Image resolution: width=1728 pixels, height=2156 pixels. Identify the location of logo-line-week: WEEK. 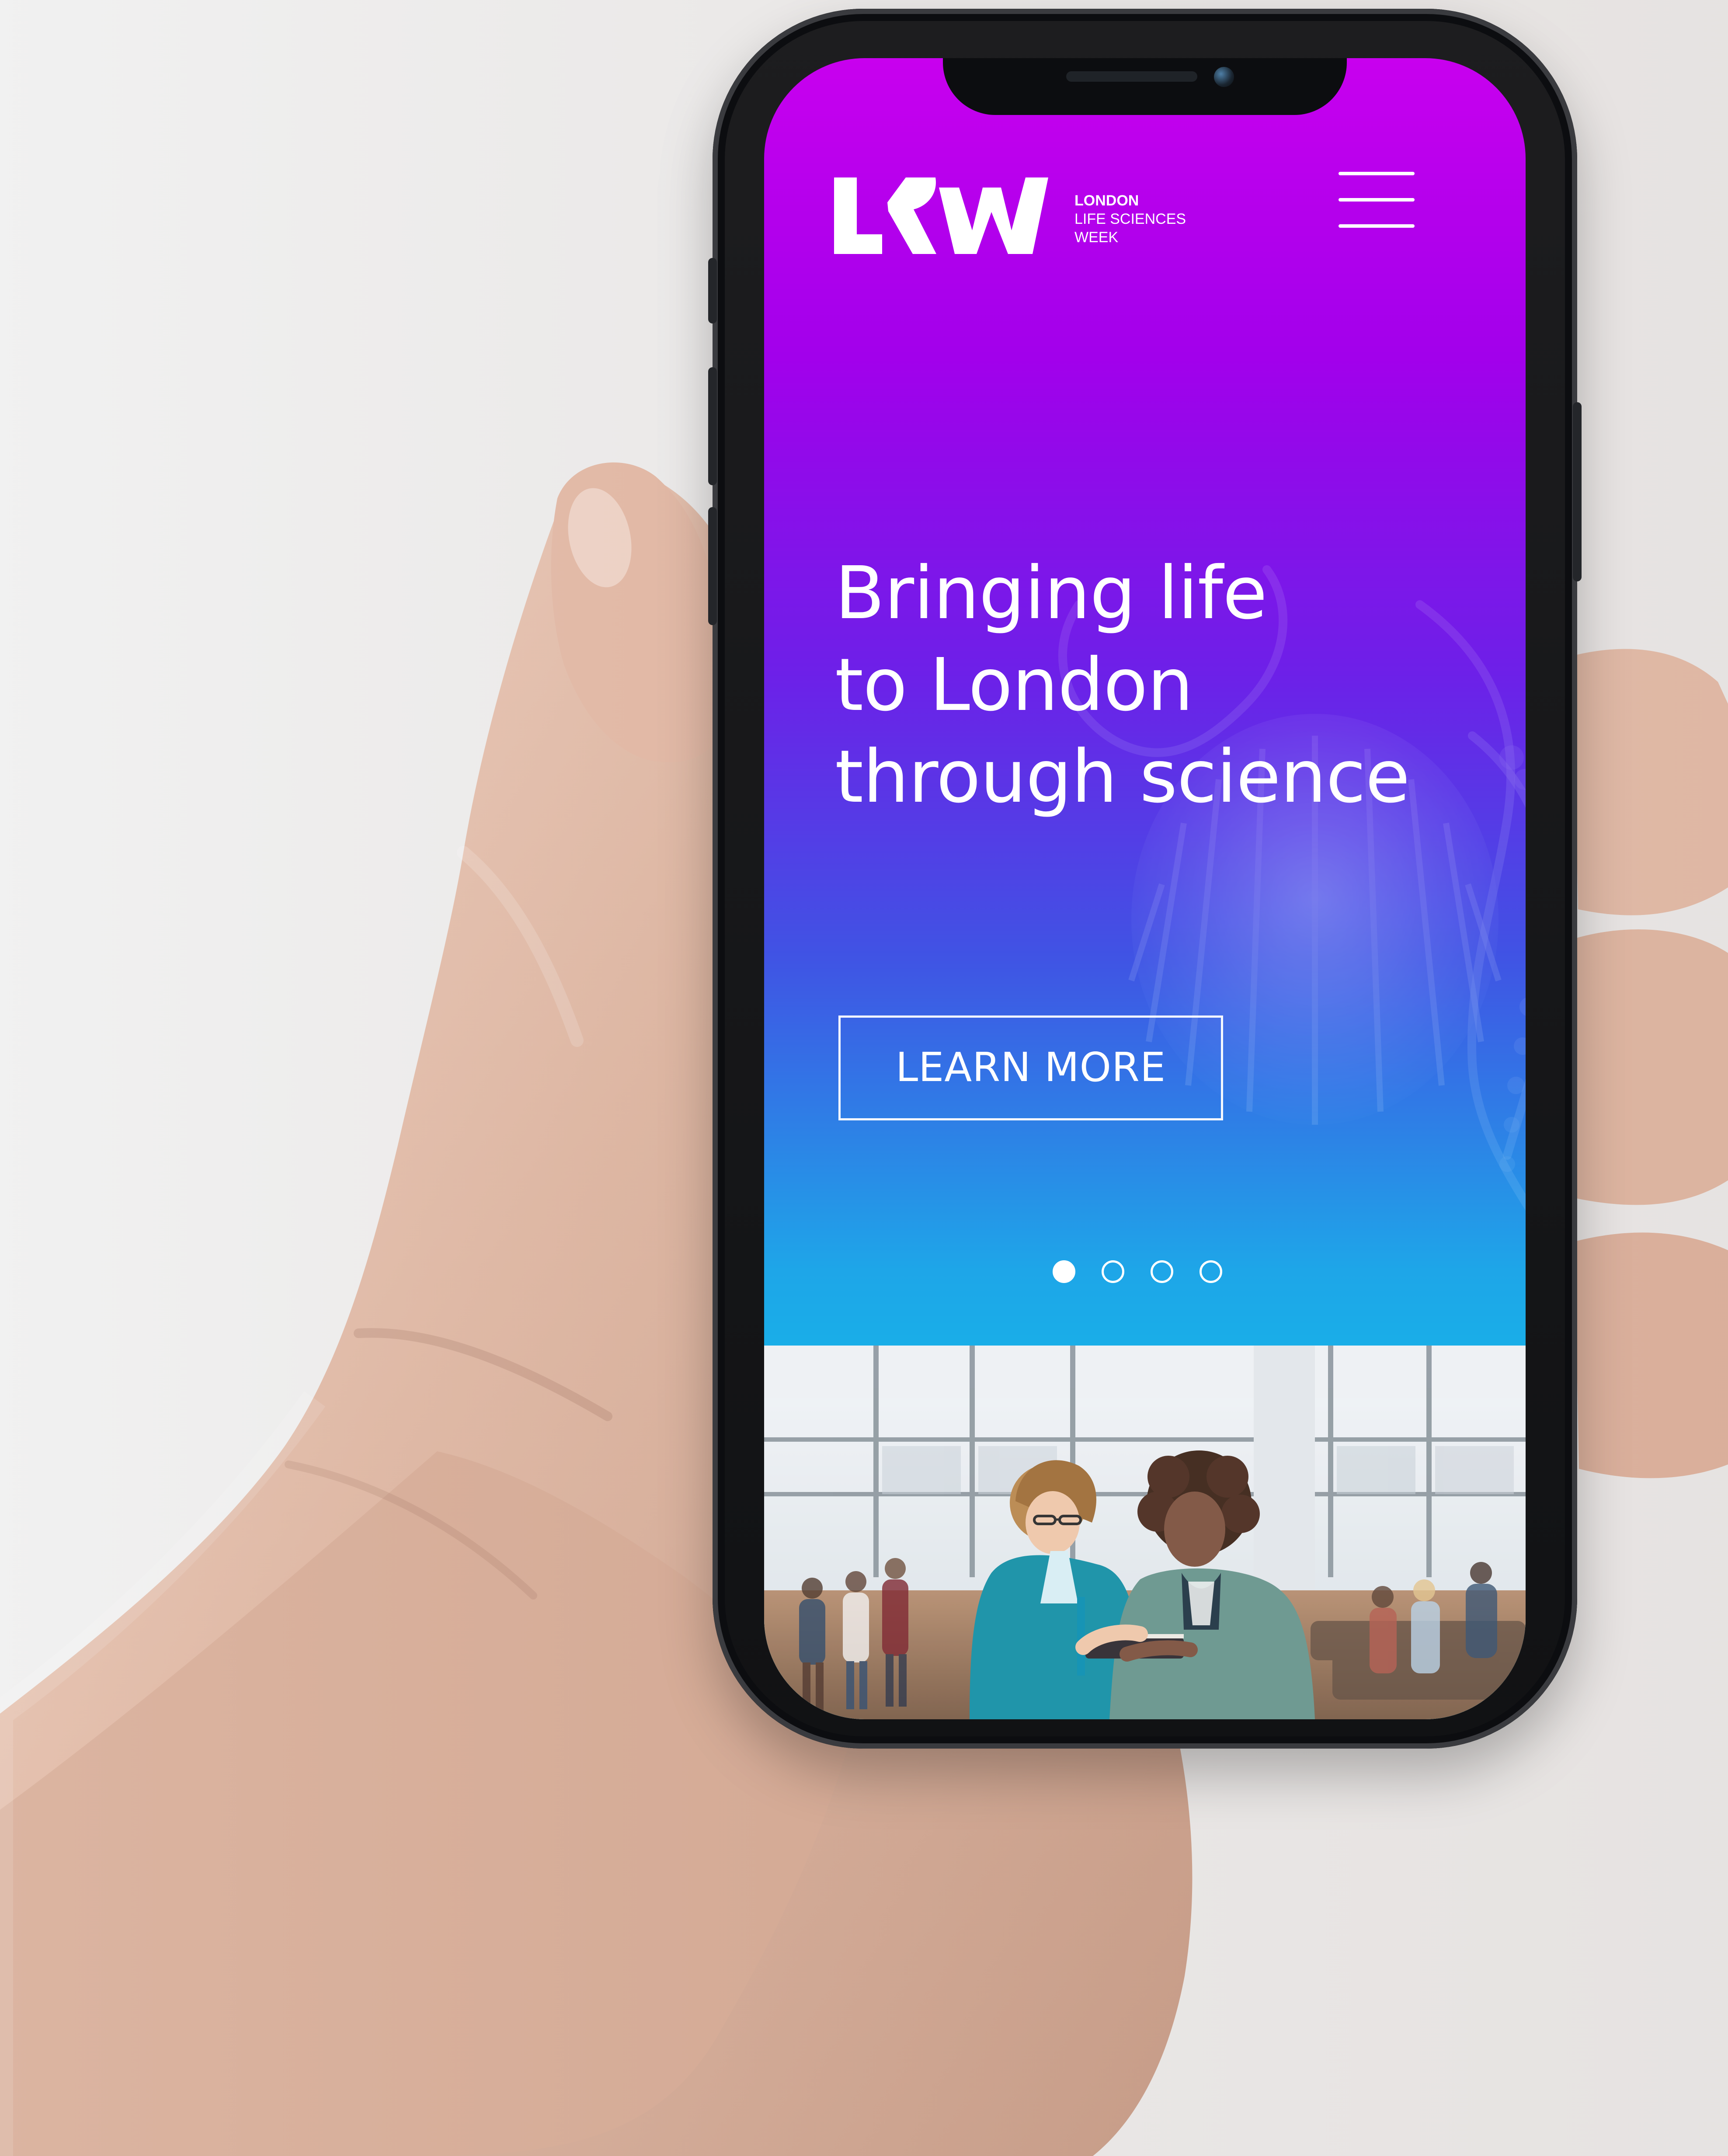
(1097, 238).